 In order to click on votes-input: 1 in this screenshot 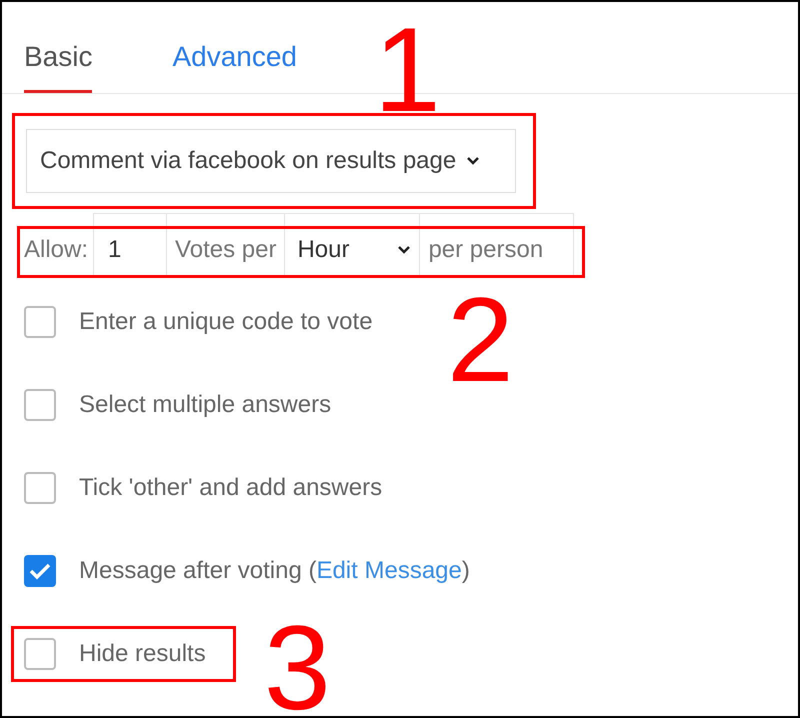, I will do `click(130, 244)`.